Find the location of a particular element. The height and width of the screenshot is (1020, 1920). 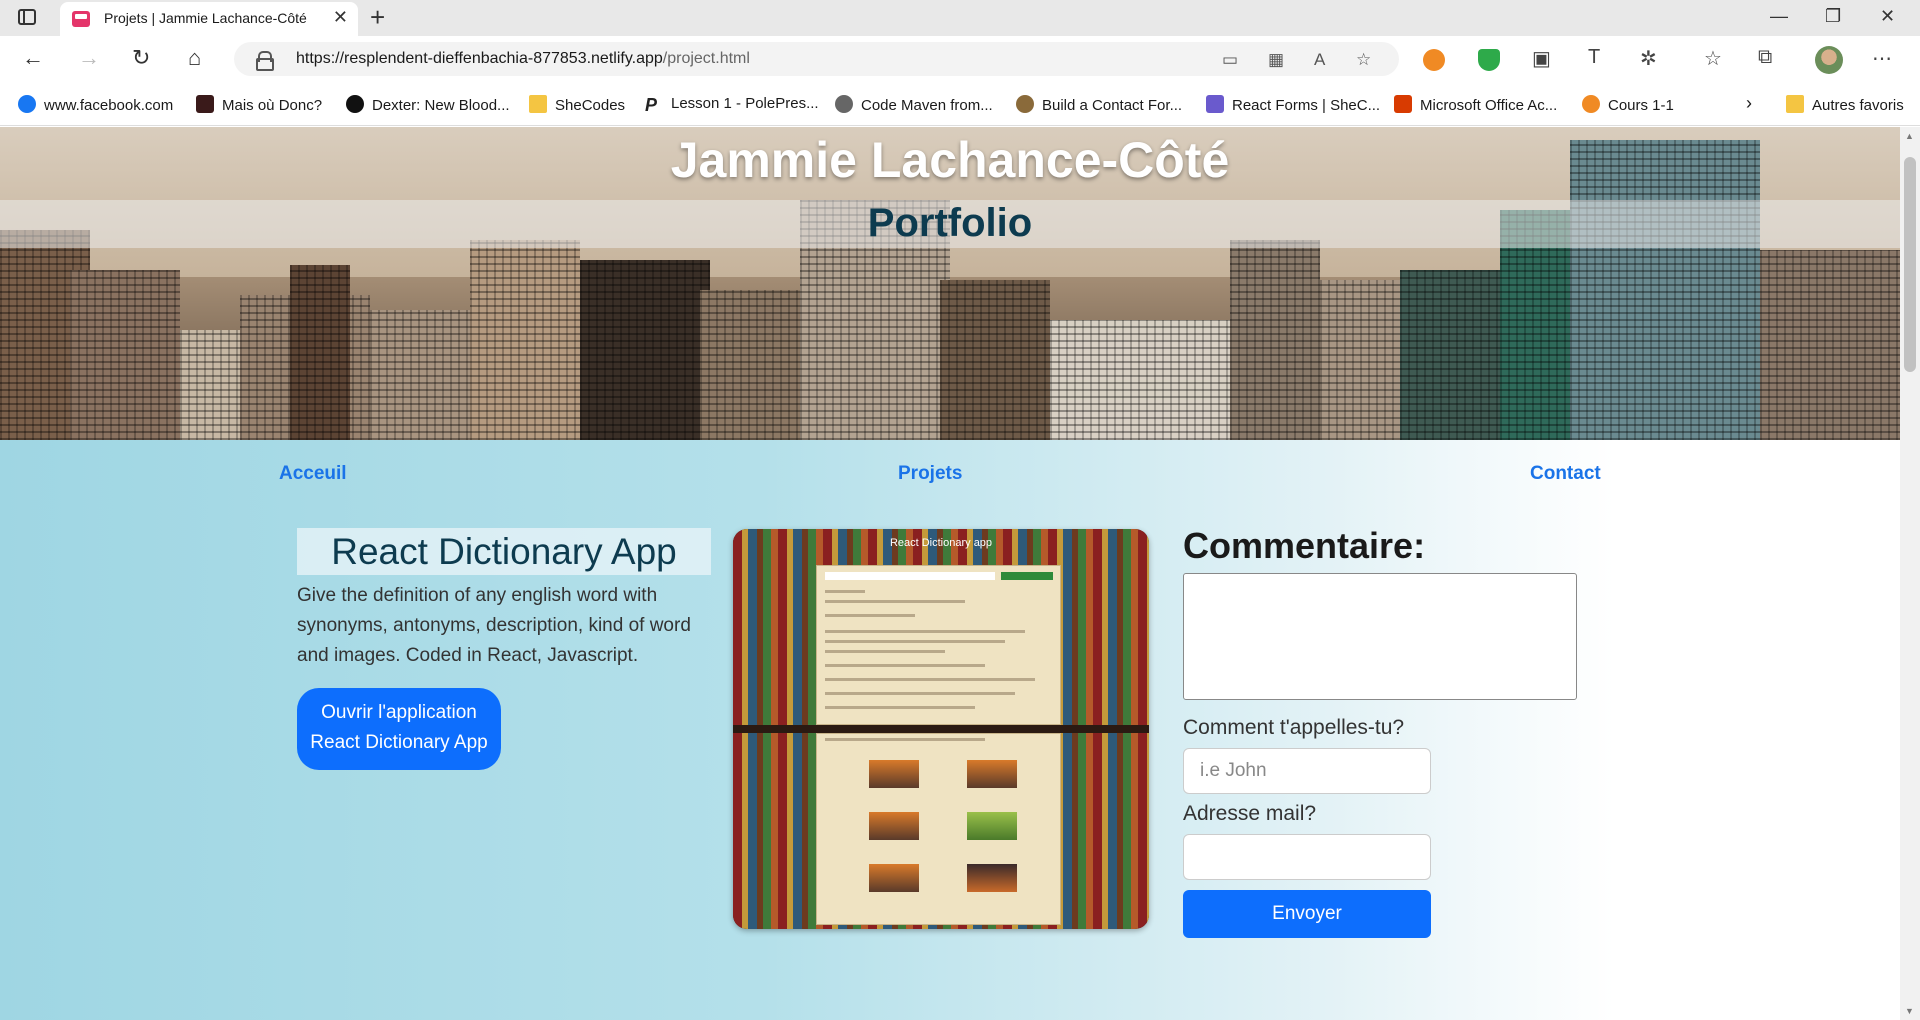

tab-actions-icon is located at coordinates (27, 17).